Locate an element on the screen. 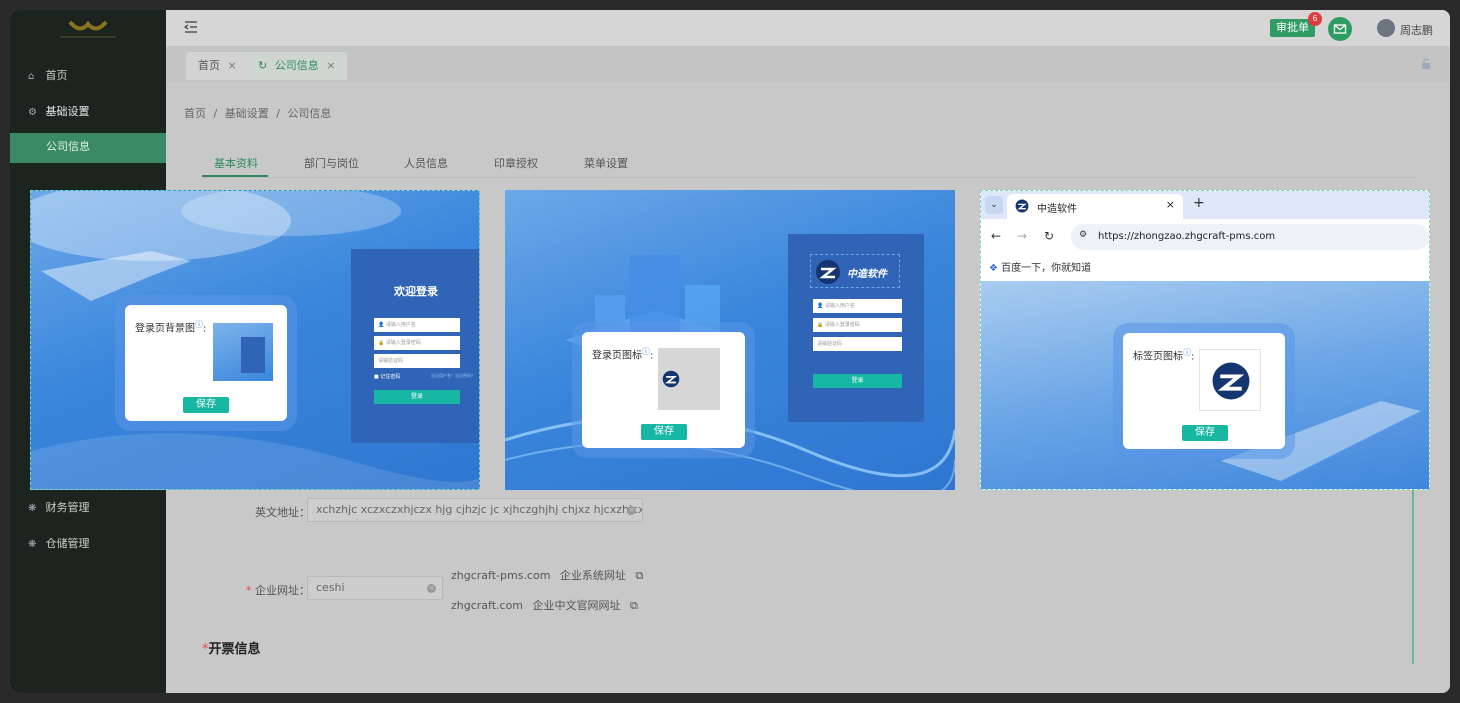 Image resolution: width=1460 pixels, height=703 pixels. brand-name: 中造软件 is located at coordinates (867, 274).